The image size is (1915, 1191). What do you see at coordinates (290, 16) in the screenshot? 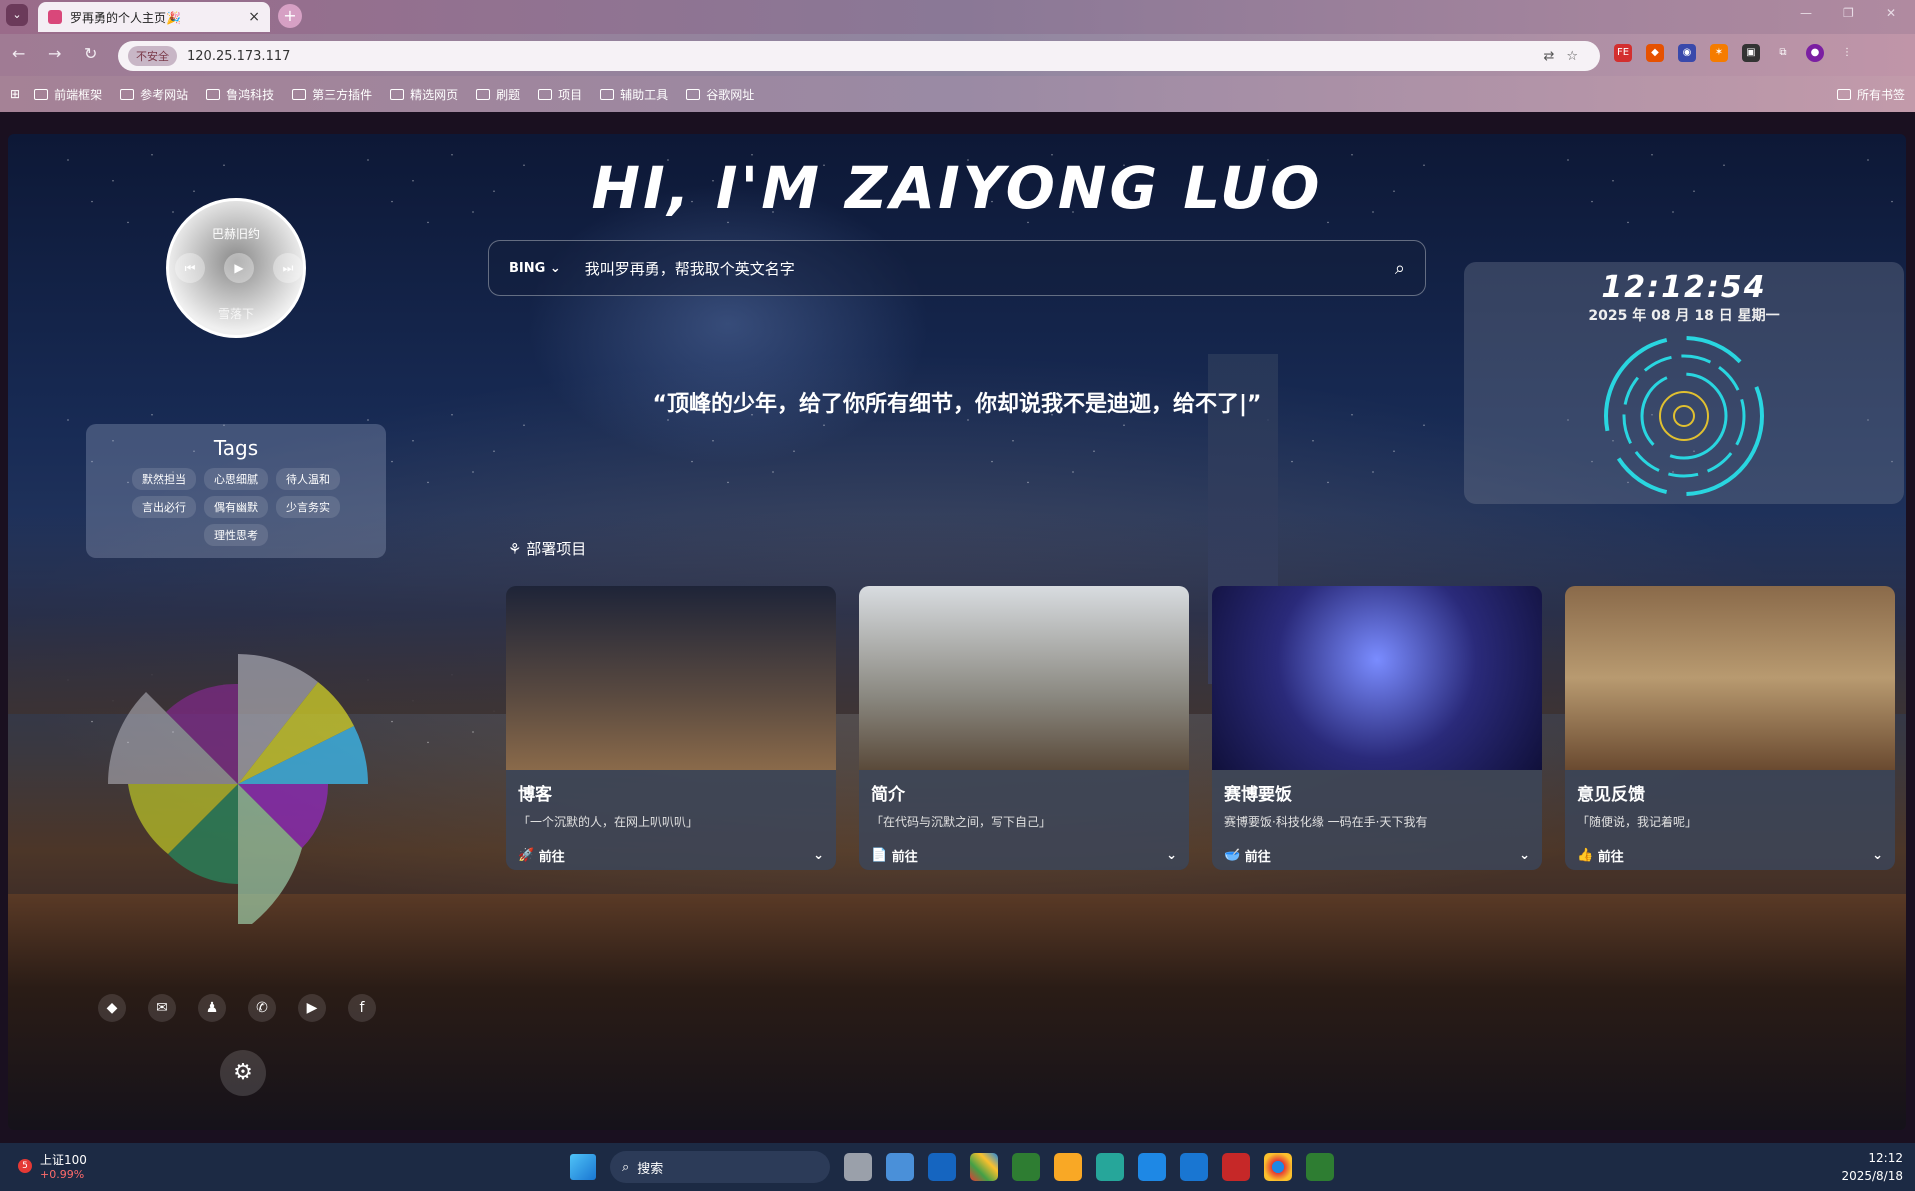
I see `new-tab-button: +` at bounding box center [290, 16].